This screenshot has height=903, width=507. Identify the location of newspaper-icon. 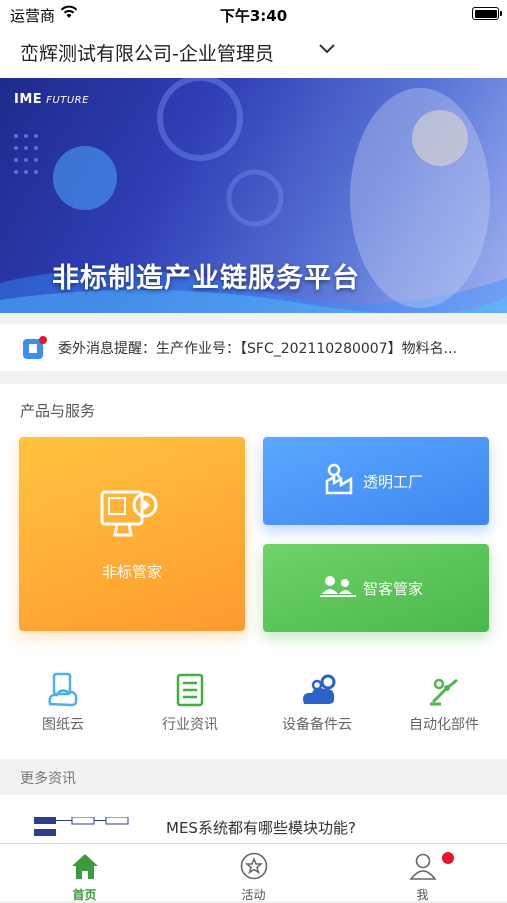
(190, 690).